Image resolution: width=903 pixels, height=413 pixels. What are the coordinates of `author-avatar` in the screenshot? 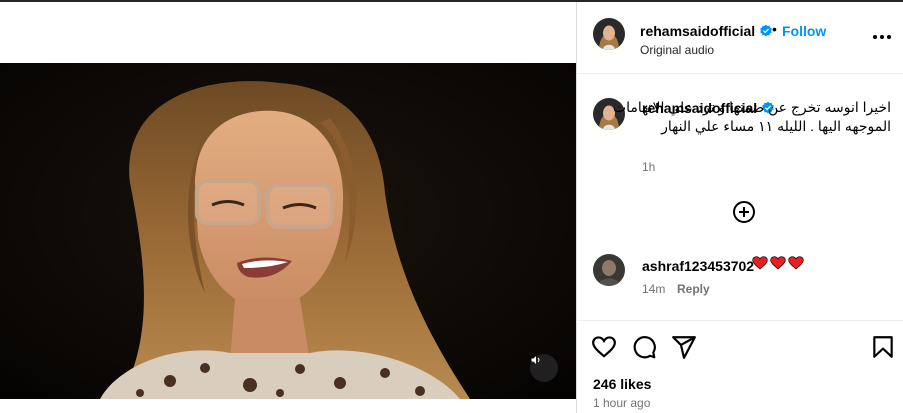 It's located at (609, 34).